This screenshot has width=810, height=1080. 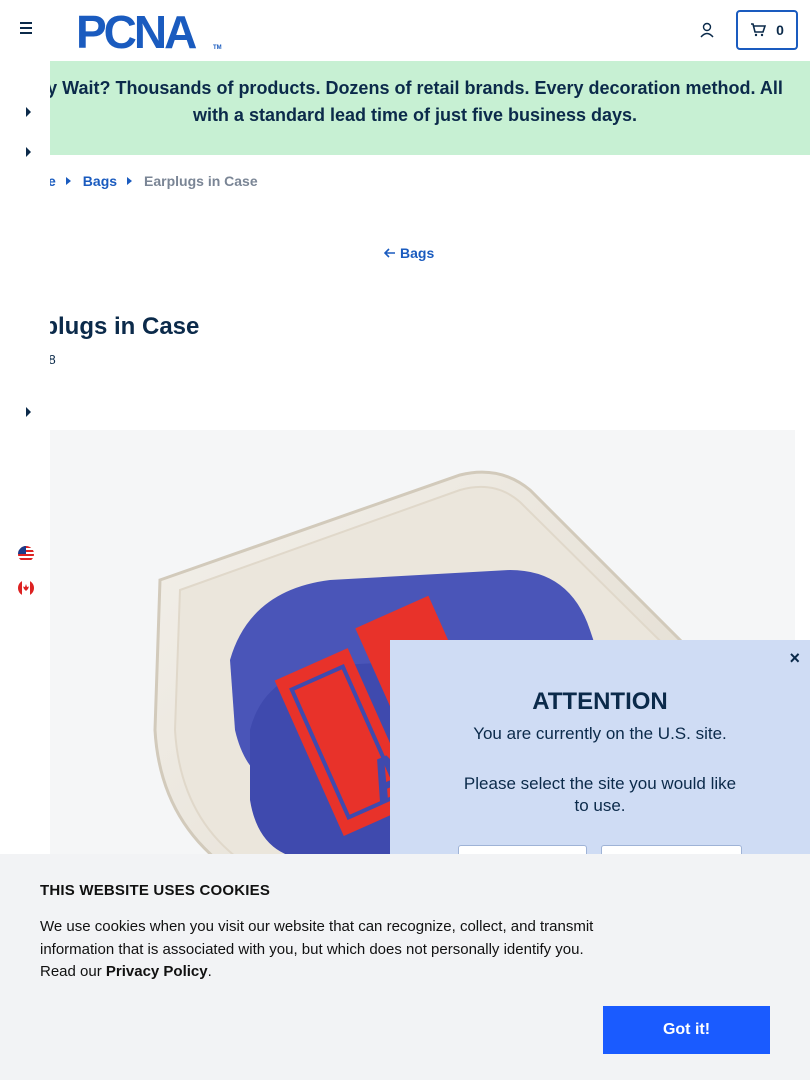 What do you see at coordinates (26, 554) in the screenshot?
I see `us-flag-icon` at bounding box center [26, 554].